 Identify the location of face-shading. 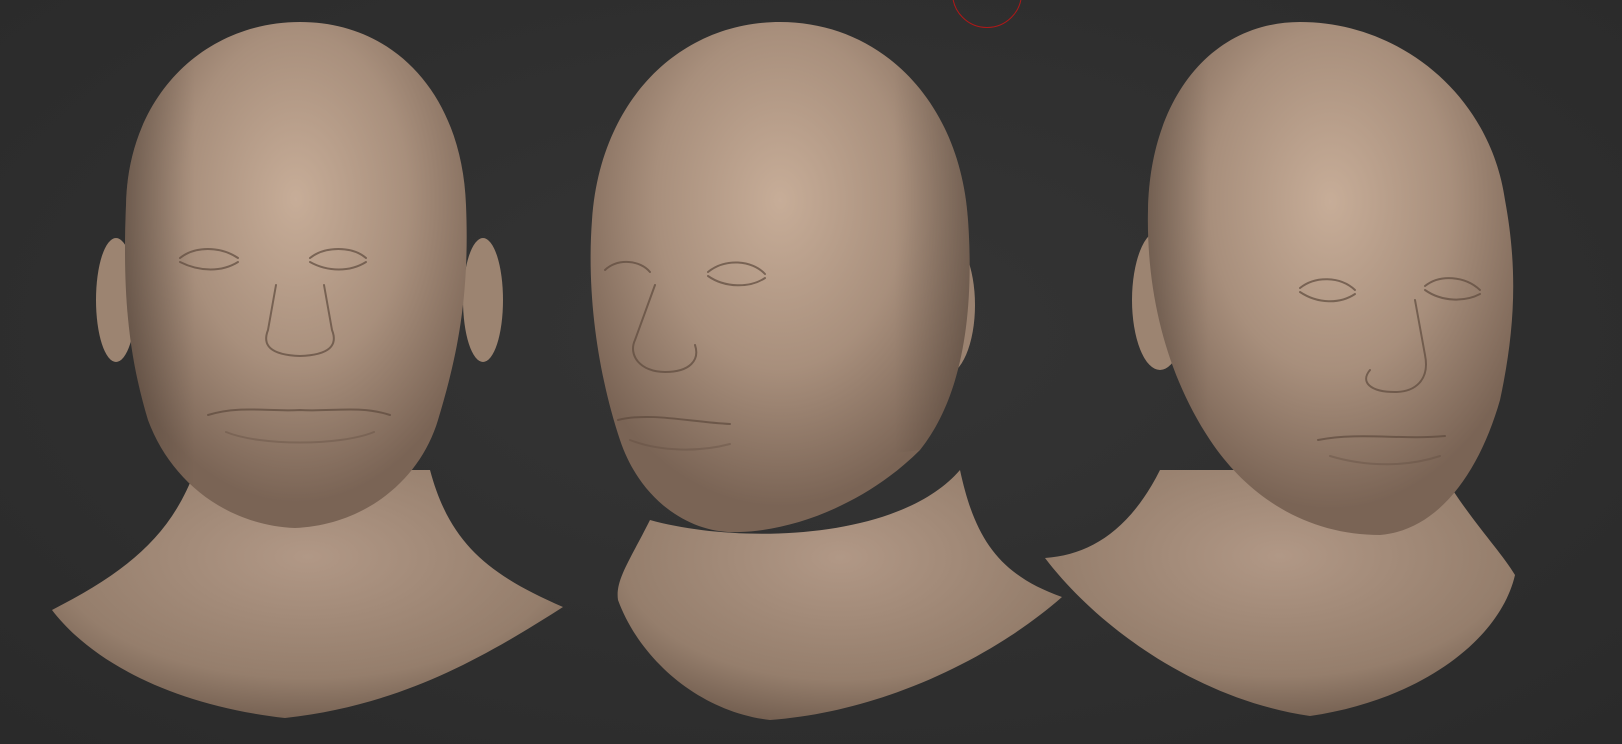
(212, 275).